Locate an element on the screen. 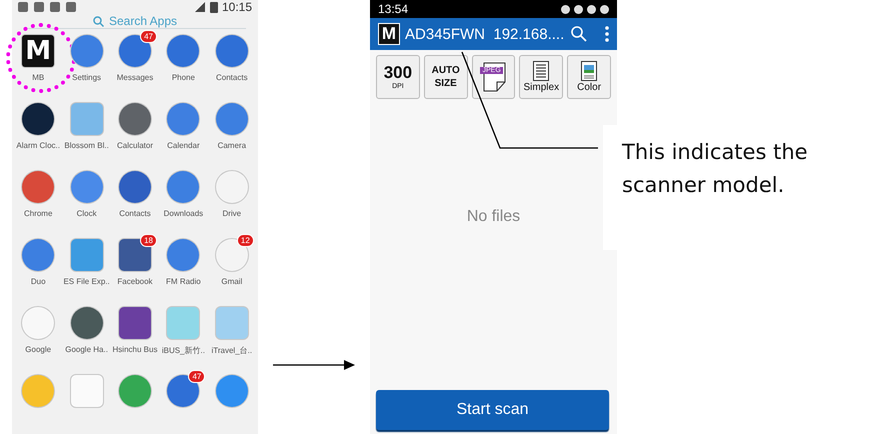 This screenshot has height=434, width=869. notification-badge: 12 is located at coordinates (245, 240).